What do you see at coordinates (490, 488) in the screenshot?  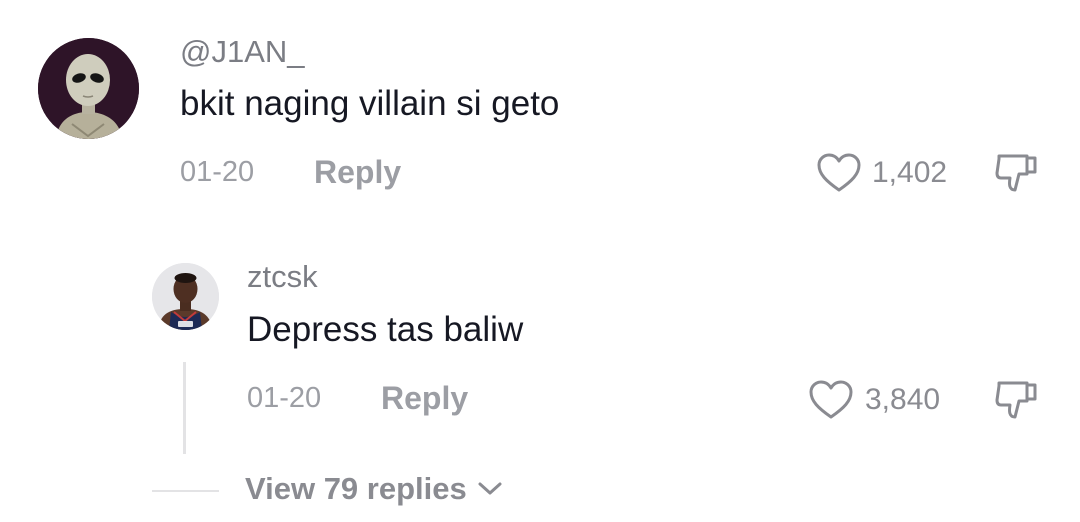 I see `chevron-down-icon` at bounding box center [490, 488].